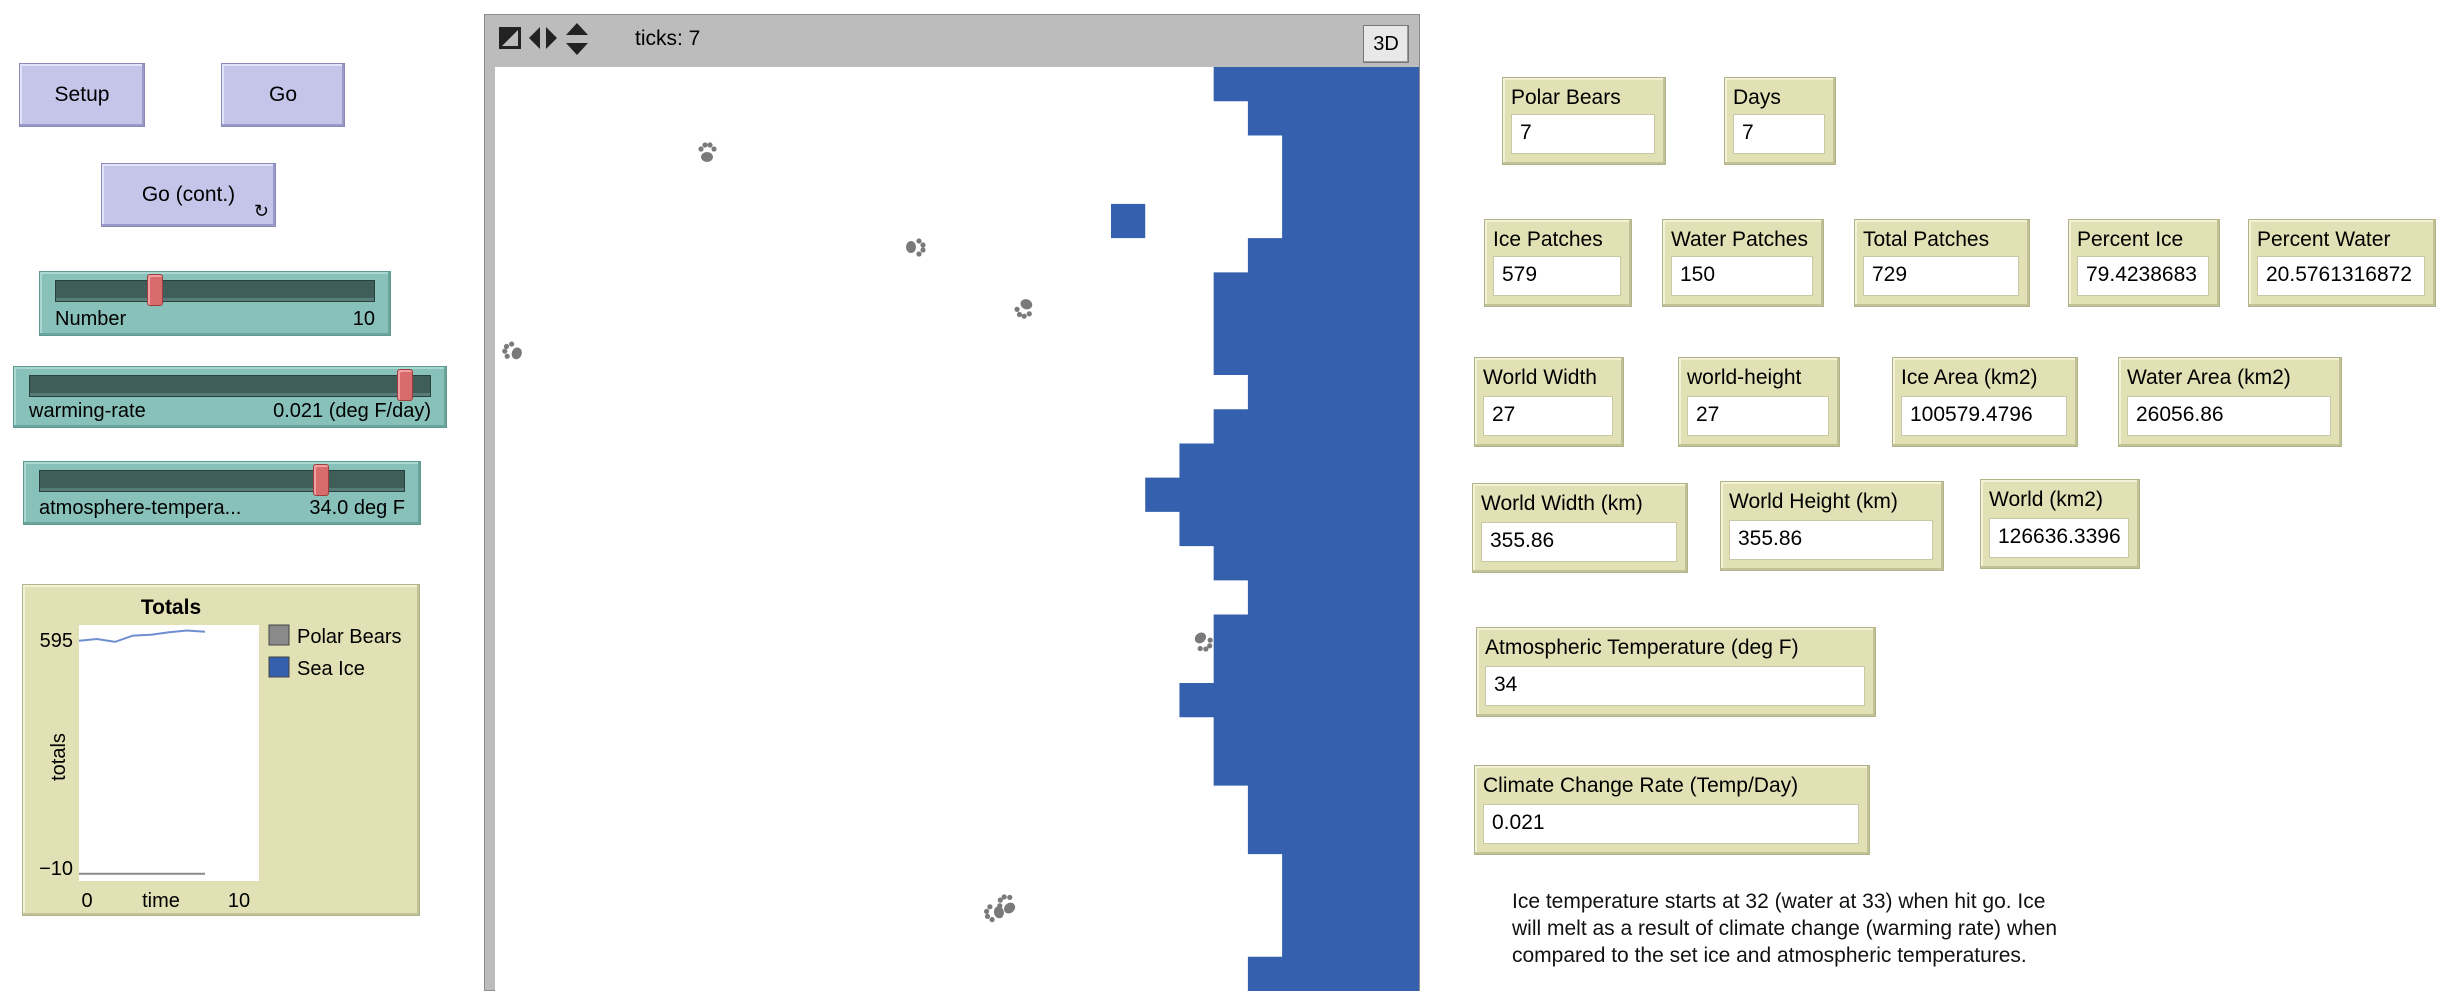  Describe the element at coordinates (321, 480) in the screenshot. I see `atmosphere-temperature-slider-handle` at that location.